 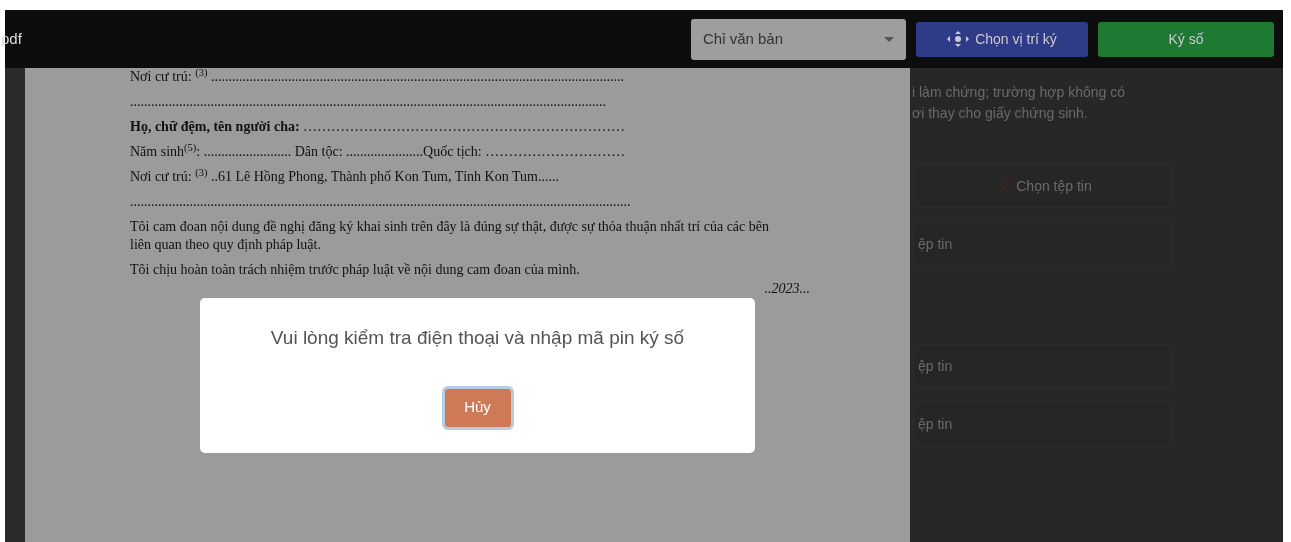 I want to click on dropdown-caret-icon, so click(x=889, y=39).